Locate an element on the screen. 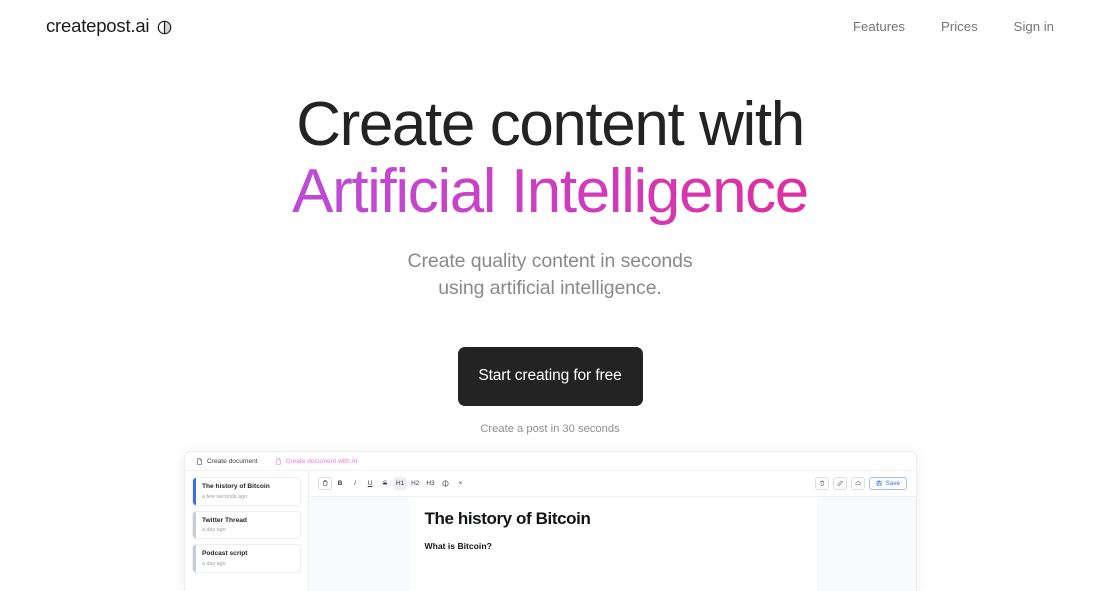 This screenshot has width=1100, height=591. create-document-button: Create document is located at coordinates (227, 461).